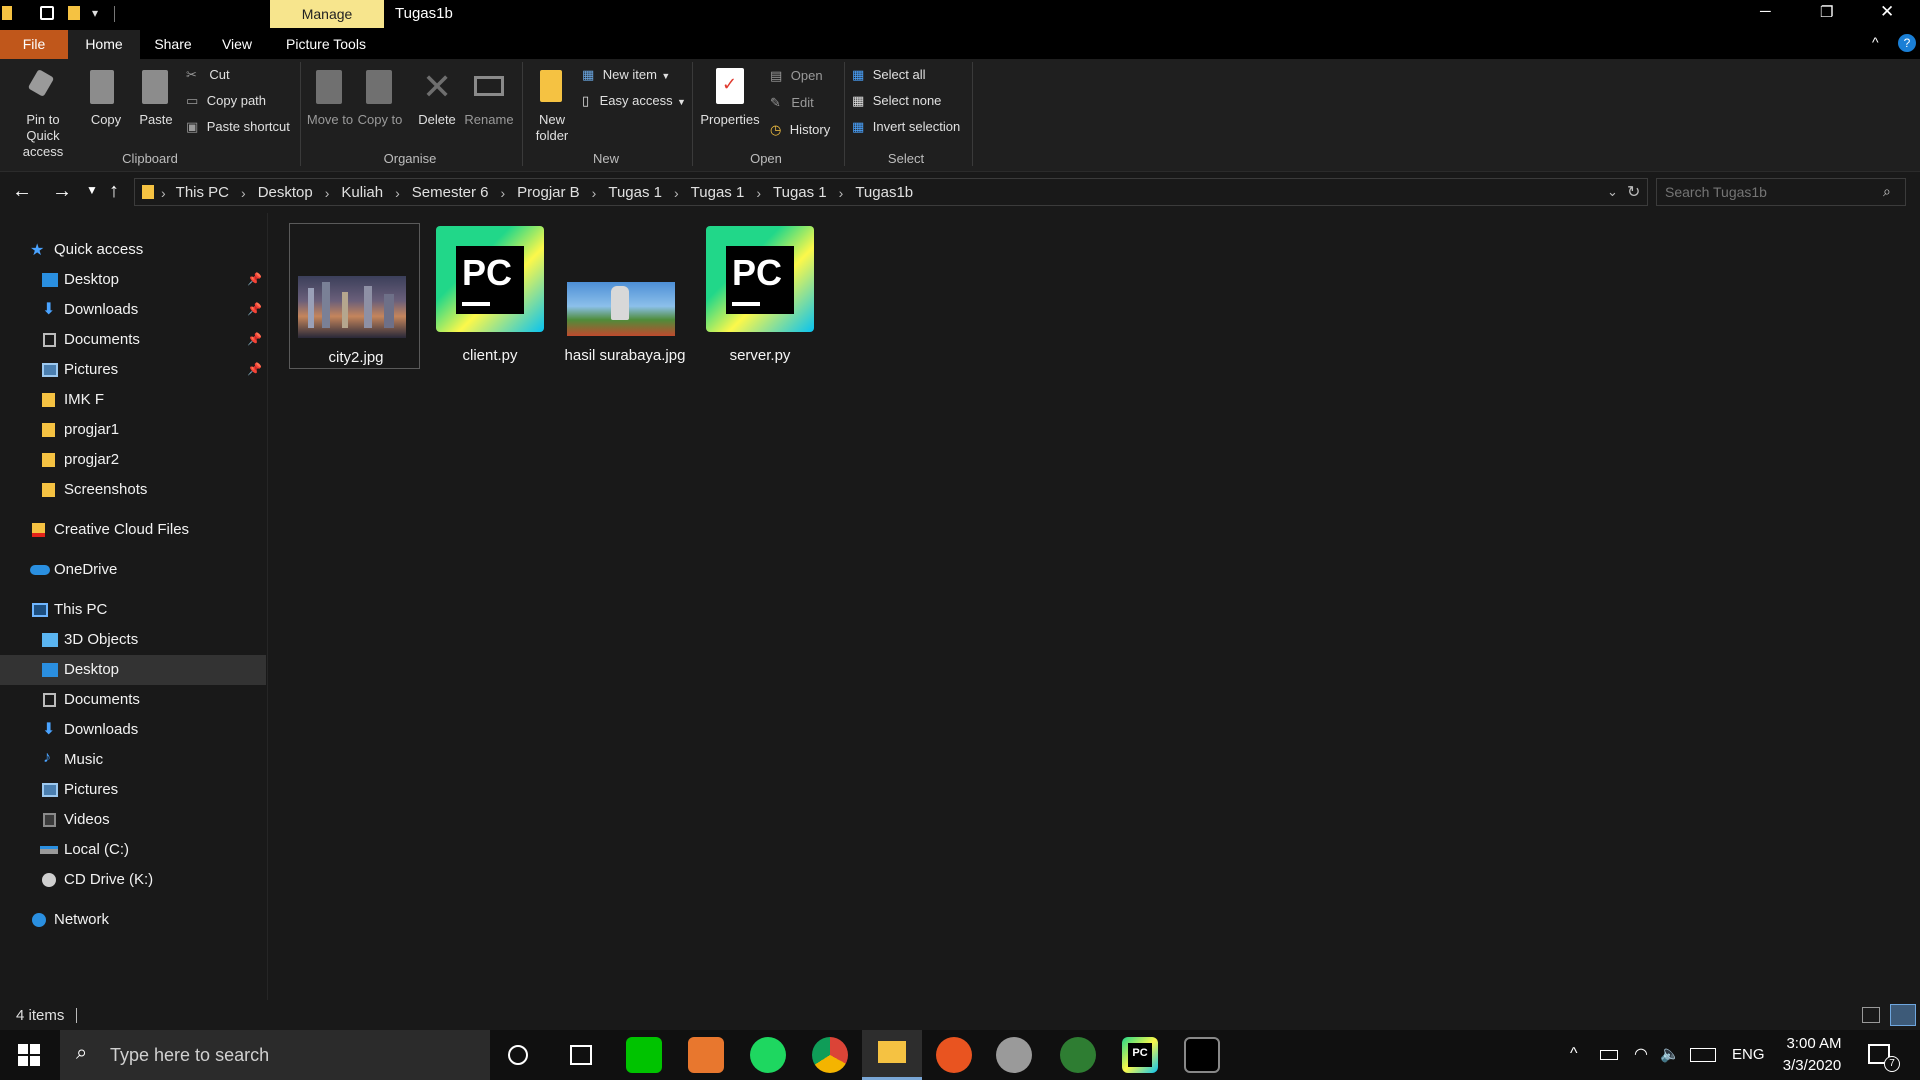 The width and height of the screenshot is (1920, 1080). Describe the element at coordinates (1748, 1054) in the screenshot. I see `language-indicator: ENG` at that location.